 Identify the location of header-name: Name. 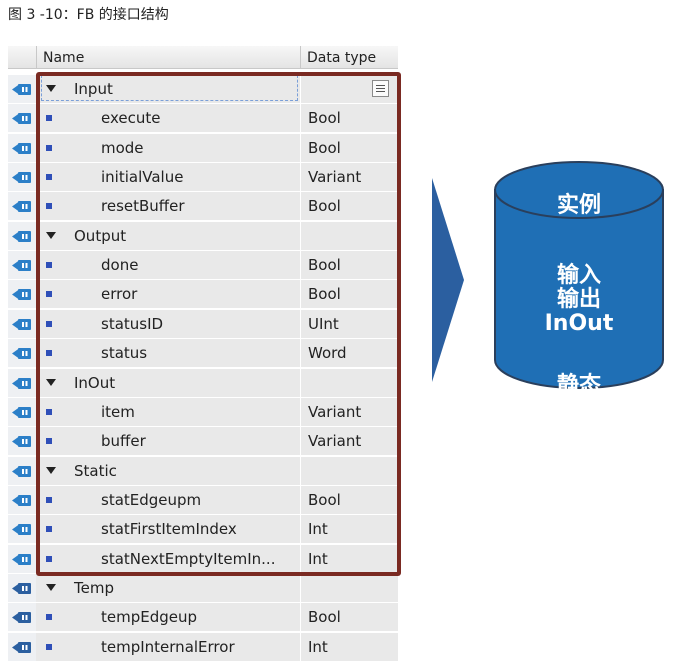
(63, 58).